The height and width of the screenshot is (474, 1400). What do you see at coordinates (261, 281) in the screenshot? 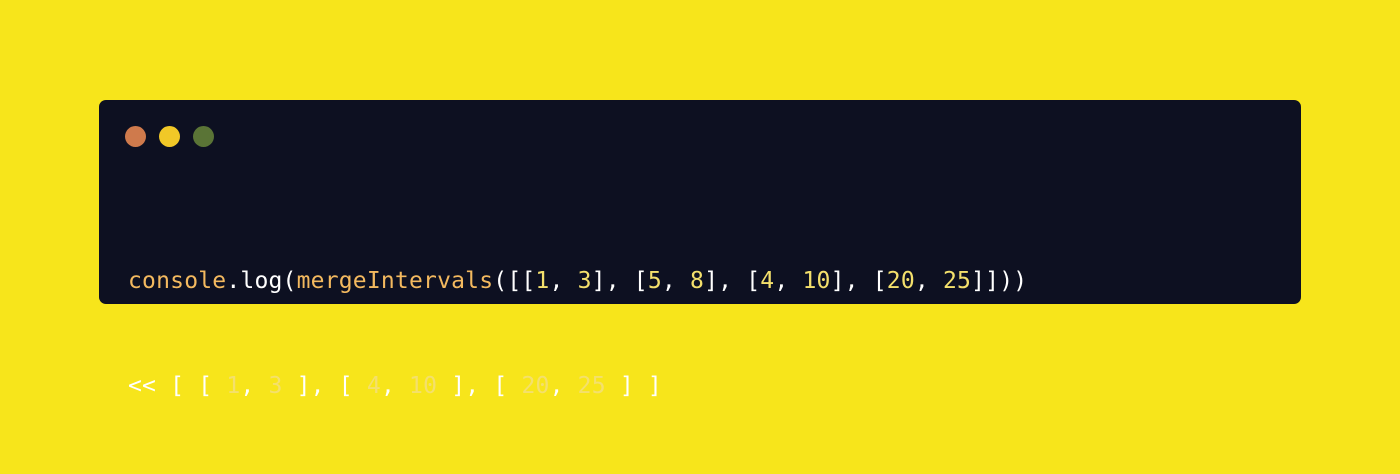
I see `code-token-plain: .log(` at bounding box center [261, 281].